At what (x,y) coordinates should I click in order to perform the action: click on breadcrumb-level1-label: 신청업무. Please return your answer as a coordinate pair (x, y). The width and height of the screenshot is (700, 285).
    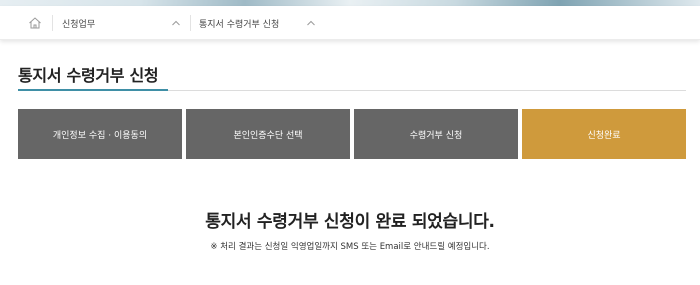
    Looking at the image, I should click on (79, 24).